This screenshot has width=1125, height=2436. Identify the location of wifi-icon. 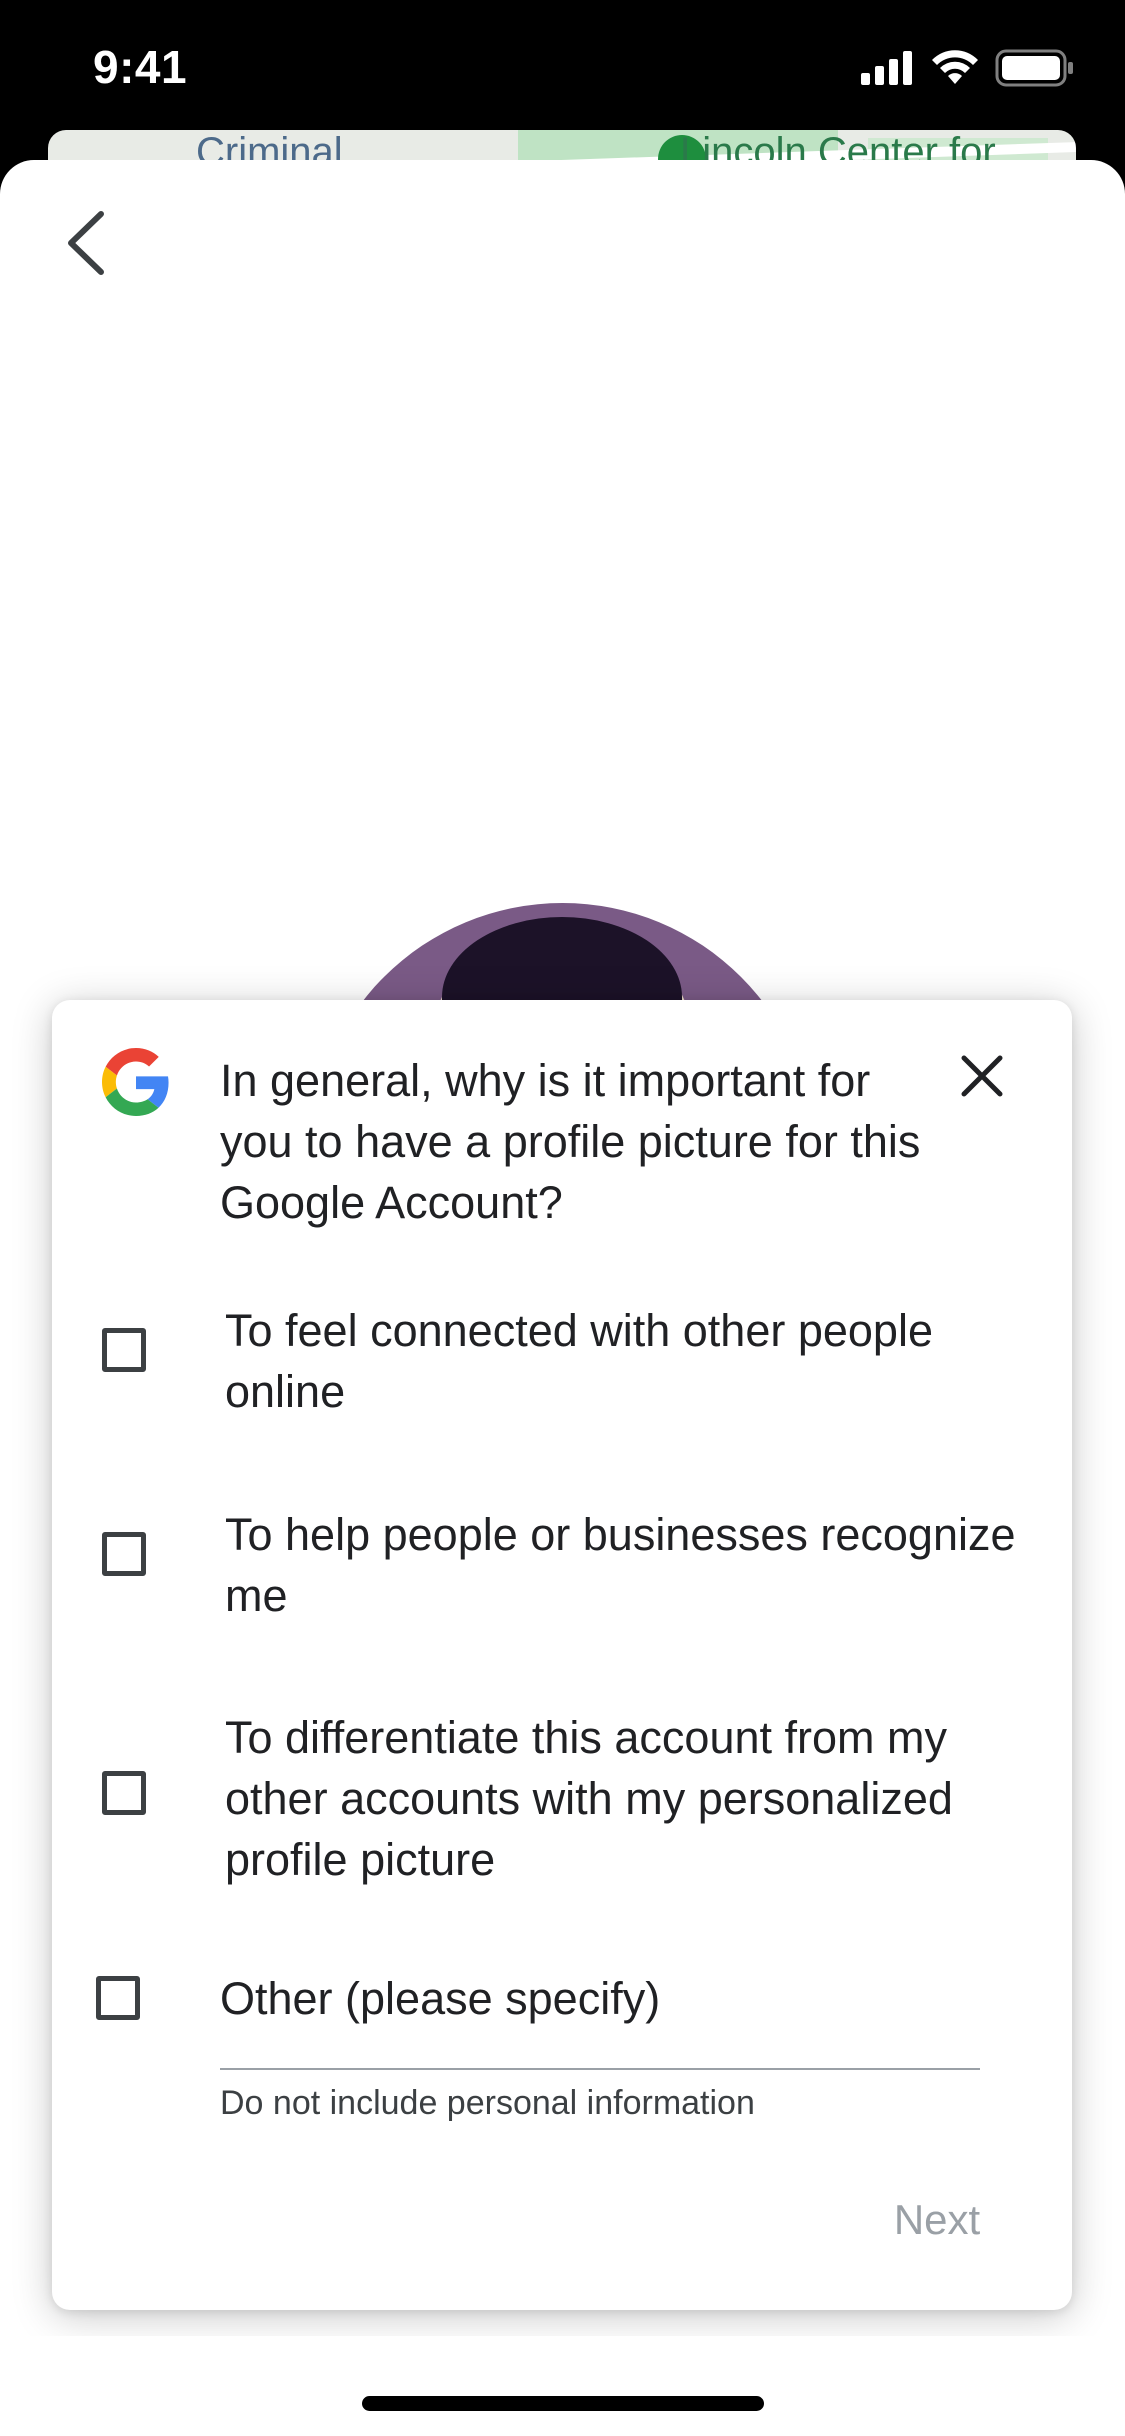
(955, 70).